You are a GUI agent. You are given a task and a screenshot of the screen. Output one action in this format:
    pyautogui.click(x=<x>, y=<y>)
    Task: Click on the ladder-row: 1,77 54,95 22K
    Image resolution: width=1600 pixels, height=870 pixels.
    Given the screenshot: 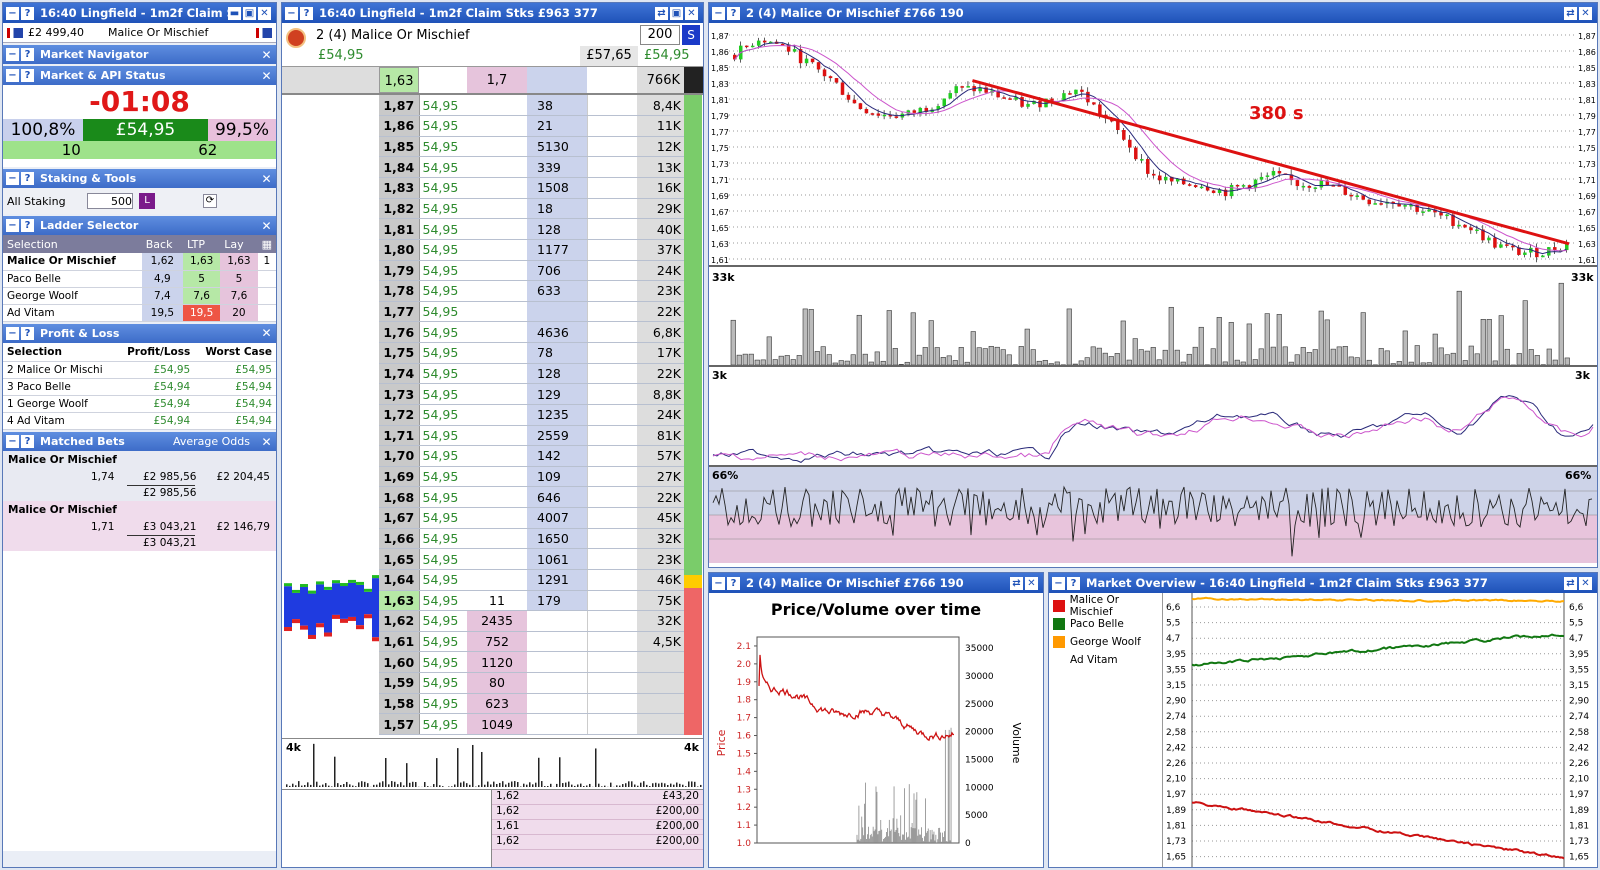 What is the action you would take?
    pyautogui.click(x=531, y=312)
    